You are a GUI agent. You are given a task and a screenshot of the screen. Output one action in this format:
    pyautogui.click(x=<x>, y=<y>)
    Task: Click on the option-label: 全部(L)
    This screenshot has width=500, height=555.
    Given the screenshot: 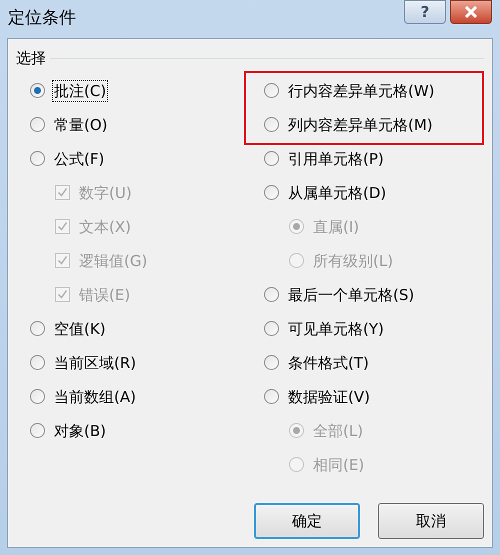 What is the action you would take?
    pyautogui.click(x=338, y=430)
    